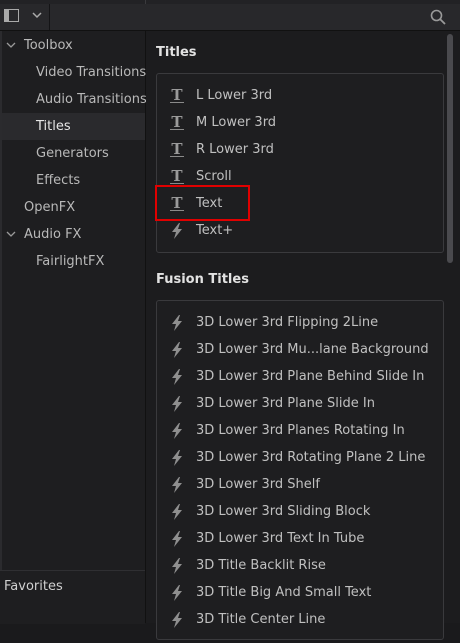 The image size is (460, 643). I want to click on fusion-title-label: 3D Lower 3rd Shelf, so click(258, 484).